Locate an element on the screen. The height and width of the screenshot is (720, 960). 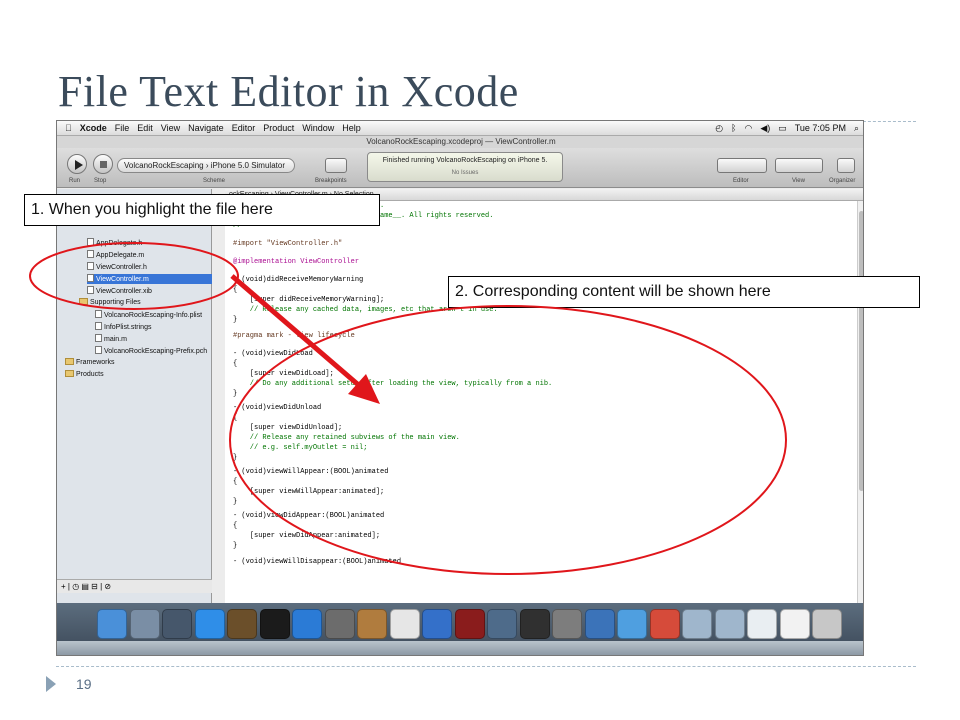
file-highlight-ellipse is located at coordinates (134, 276).